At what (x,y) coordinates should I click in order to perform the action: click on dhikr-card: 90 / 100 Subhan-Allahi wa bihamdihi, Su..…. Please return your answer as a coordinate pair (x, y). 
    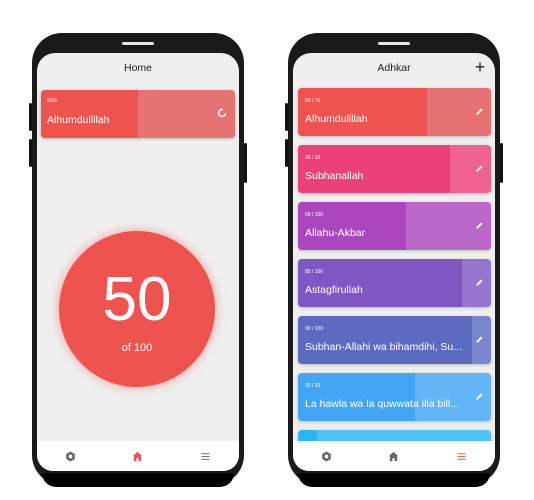
    Looking at the image, I should click on (394, 340).